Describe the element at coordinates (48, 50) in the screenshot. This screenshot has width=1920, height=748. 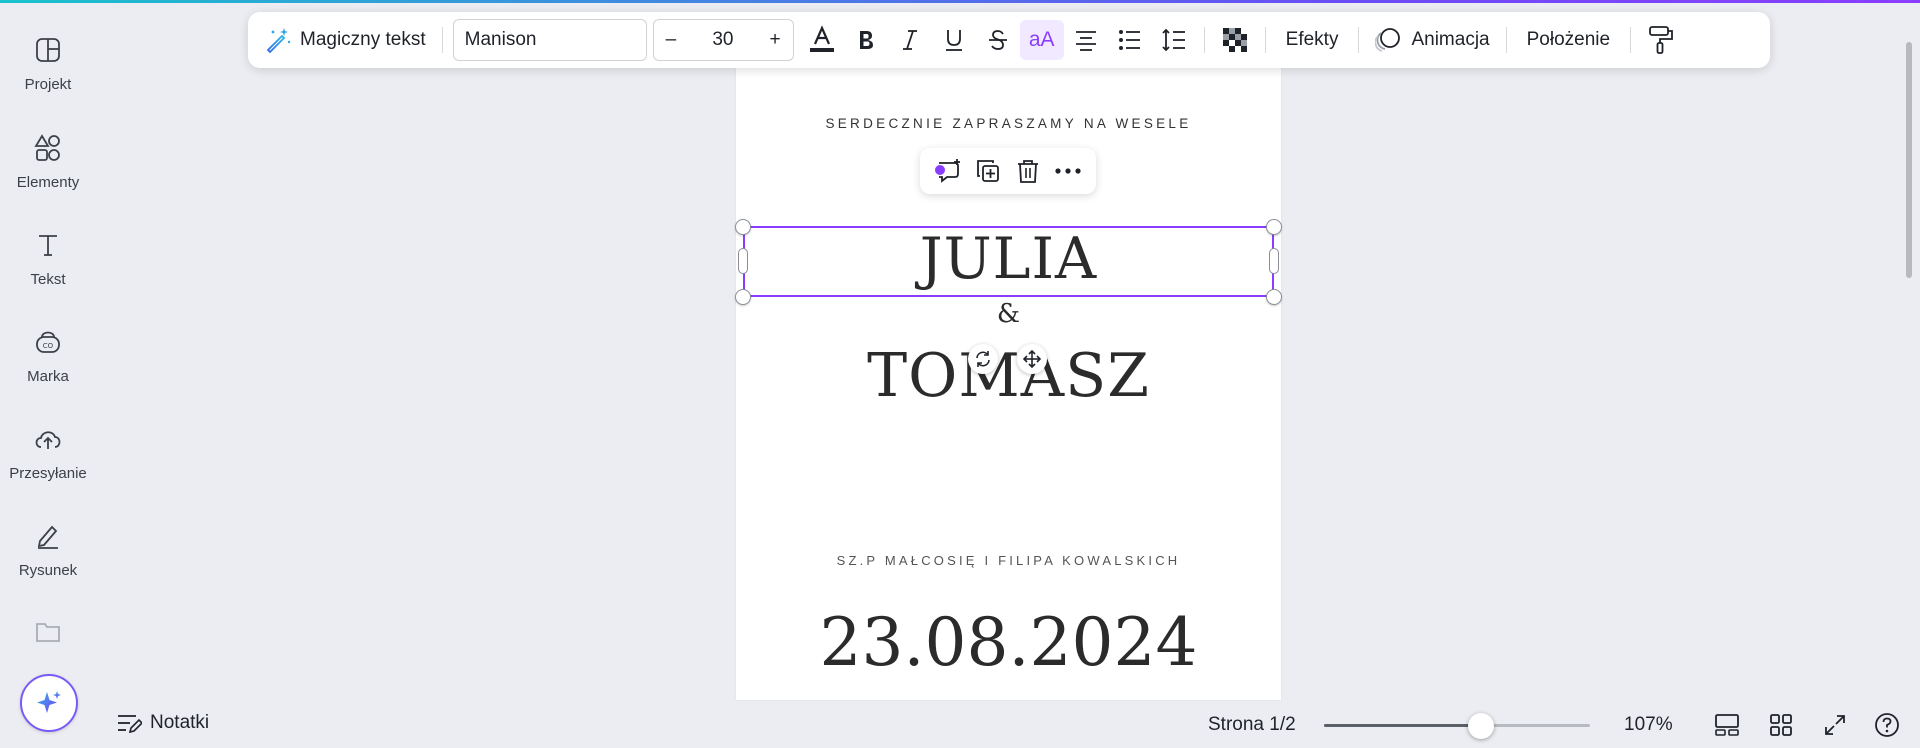
I see `layout-icon` at that location.